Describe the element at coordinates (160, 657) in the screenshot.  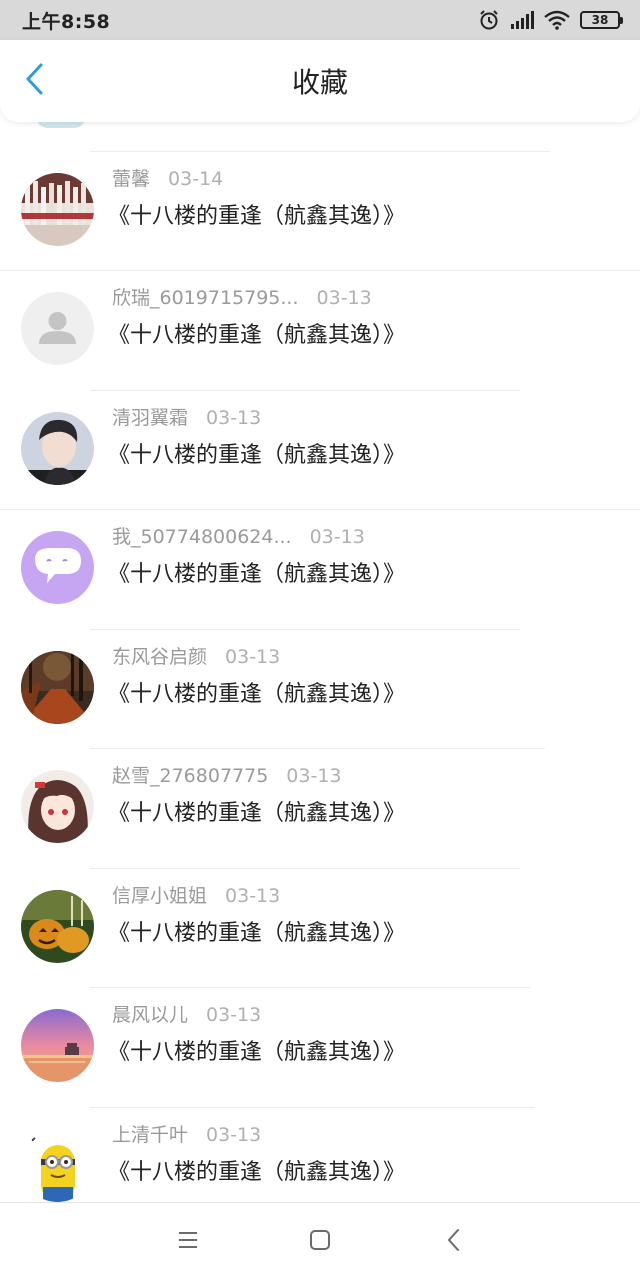
I see `user-name: 东风谷启颜` at that location.